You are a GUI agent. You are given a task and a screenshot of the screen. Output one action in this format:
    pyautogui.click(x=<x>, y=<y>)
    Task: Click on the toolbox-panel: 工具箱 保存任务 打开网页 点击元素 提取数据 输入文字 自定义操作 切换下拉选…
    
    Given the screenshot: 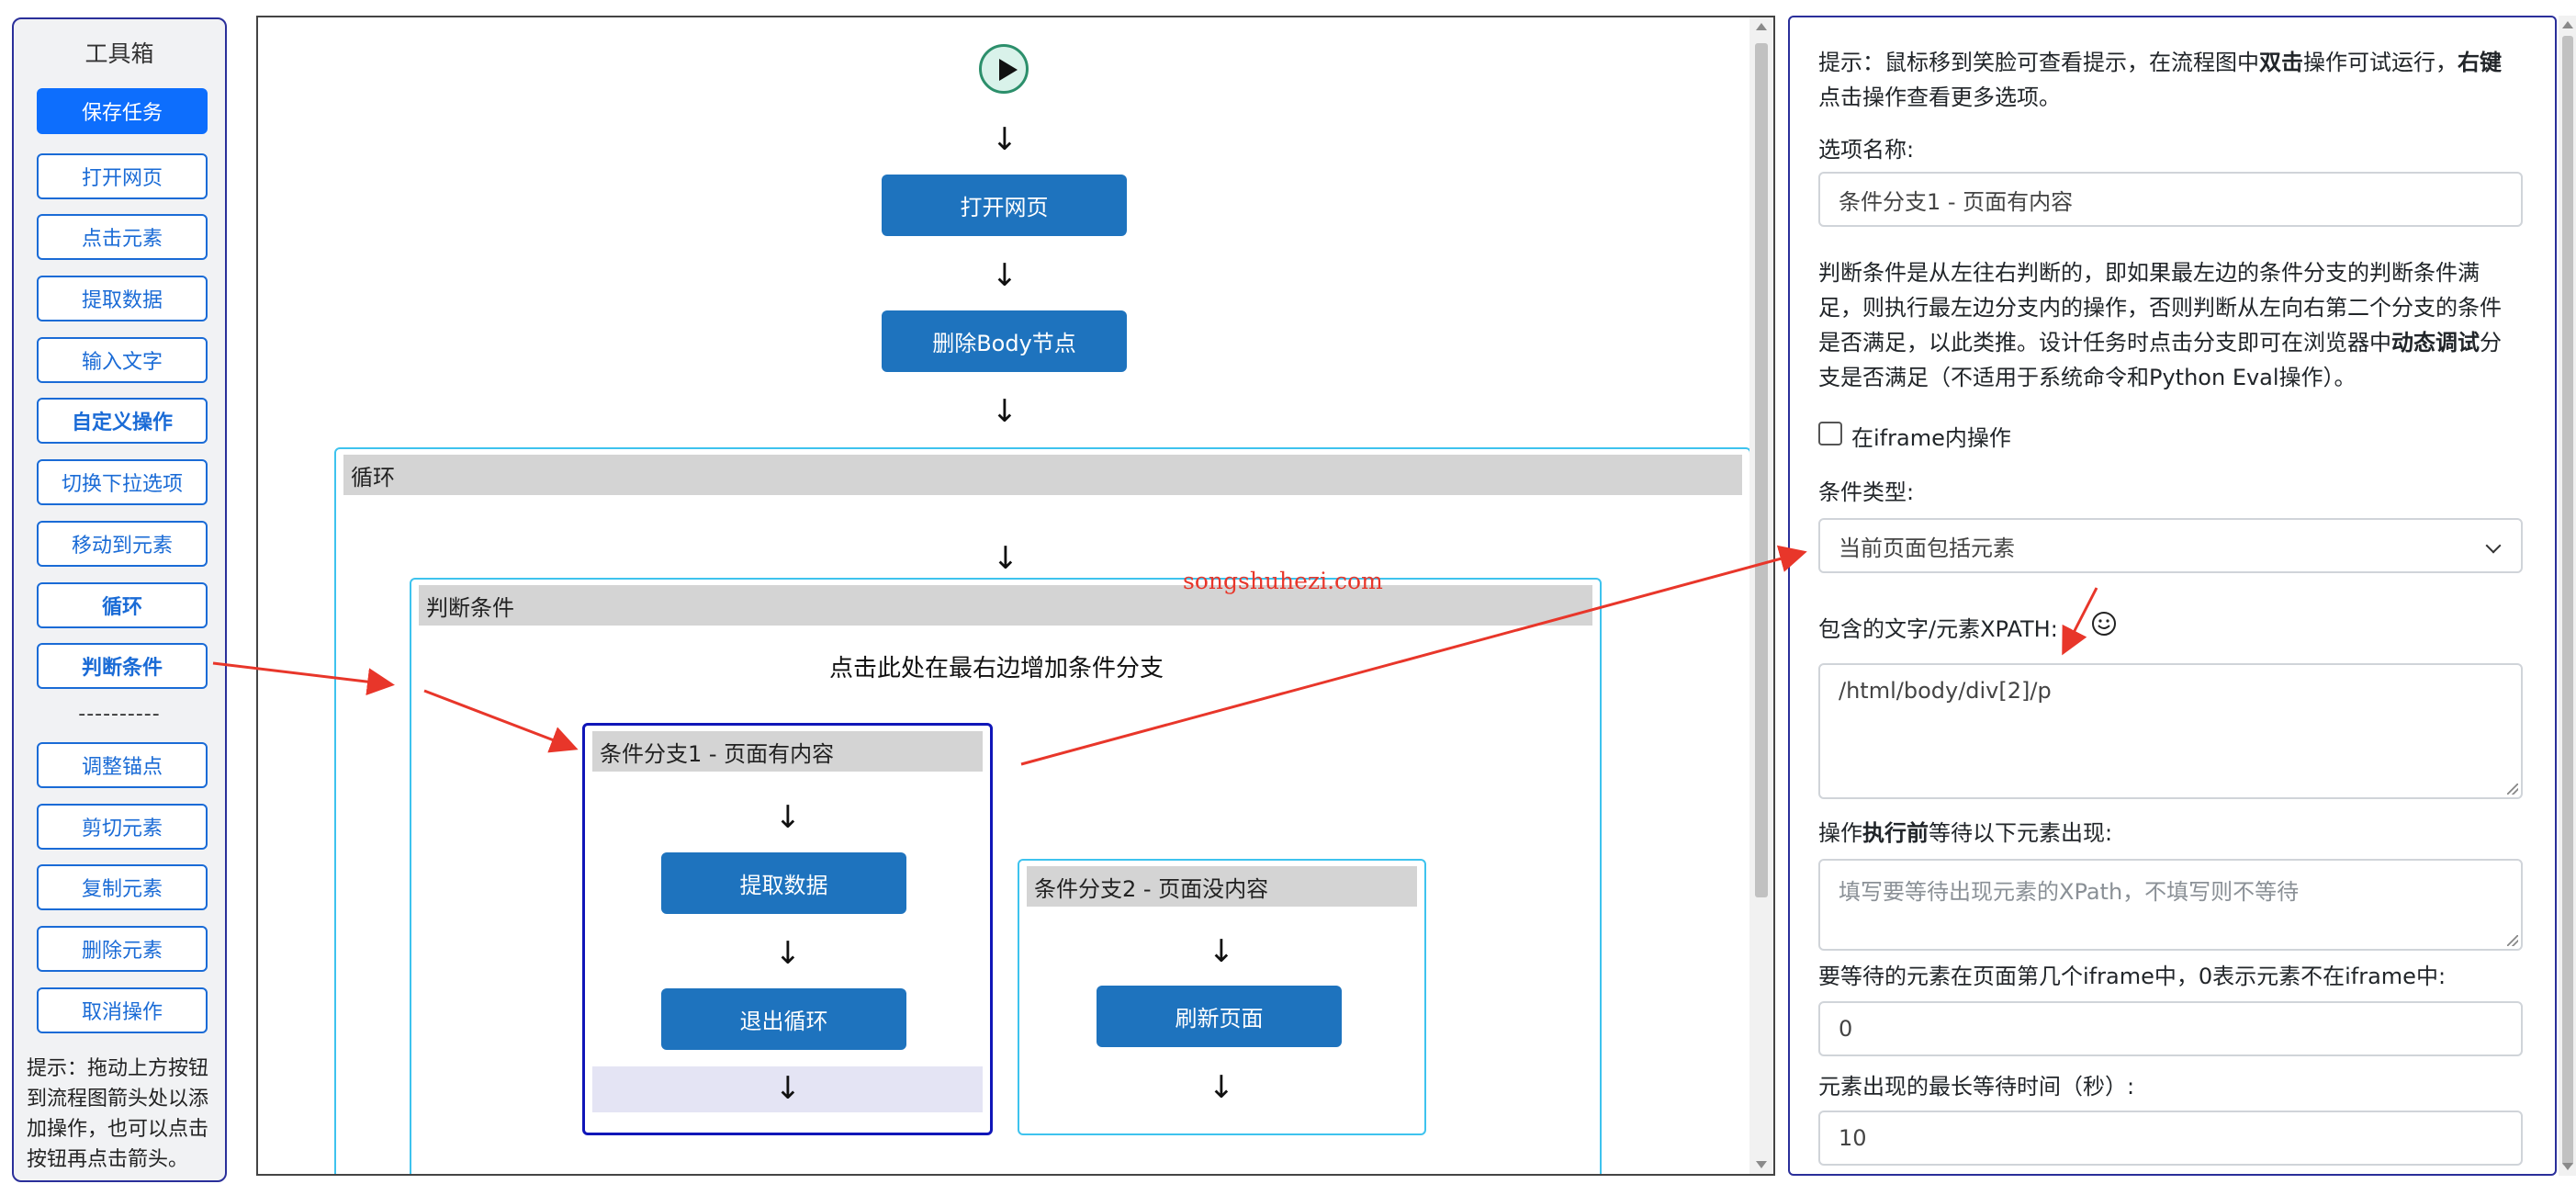 What is the action you would take?
    pyautogui.click(x=119, y=599)
    